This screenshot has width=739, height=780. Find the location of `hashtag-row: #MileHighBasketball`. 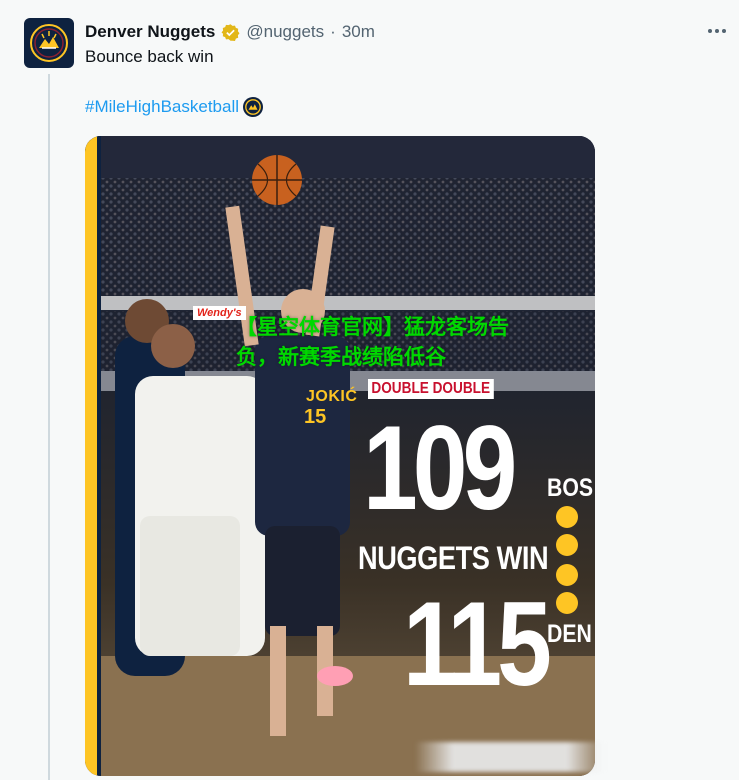

hashtag-row: #MileHighBasketball is located at coordinates (174, 107).